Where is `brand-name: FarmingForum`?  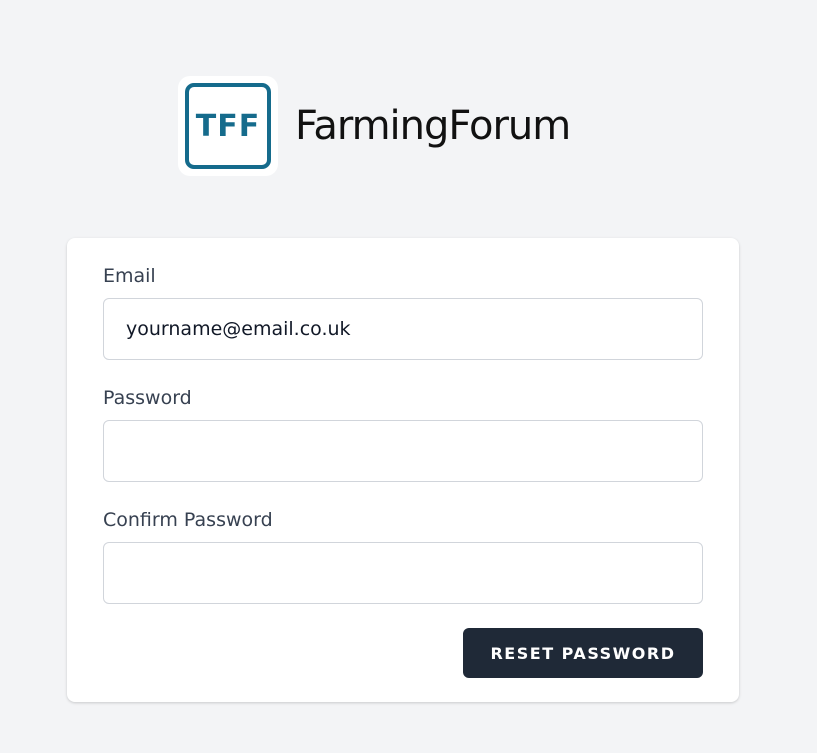 brand-name: FarmingForum is located at coordinates (433, 126).